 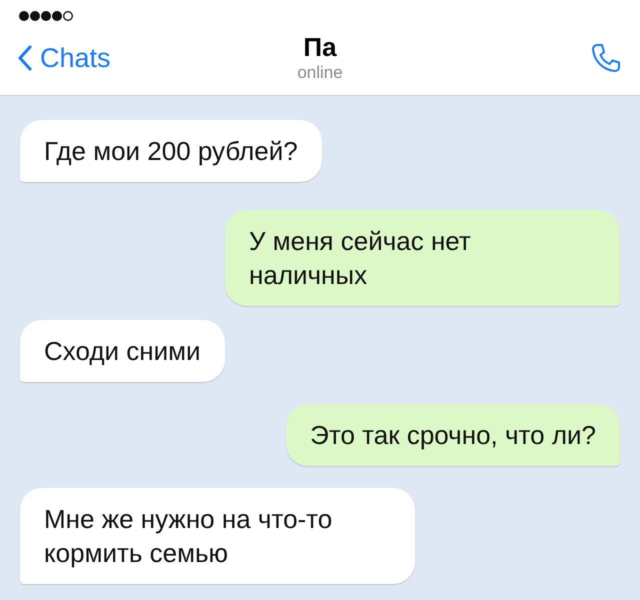 What do you see at coordinates (320, 73) in the screenshot?
I see `contact-status: online` at bounding box center [320, 73].